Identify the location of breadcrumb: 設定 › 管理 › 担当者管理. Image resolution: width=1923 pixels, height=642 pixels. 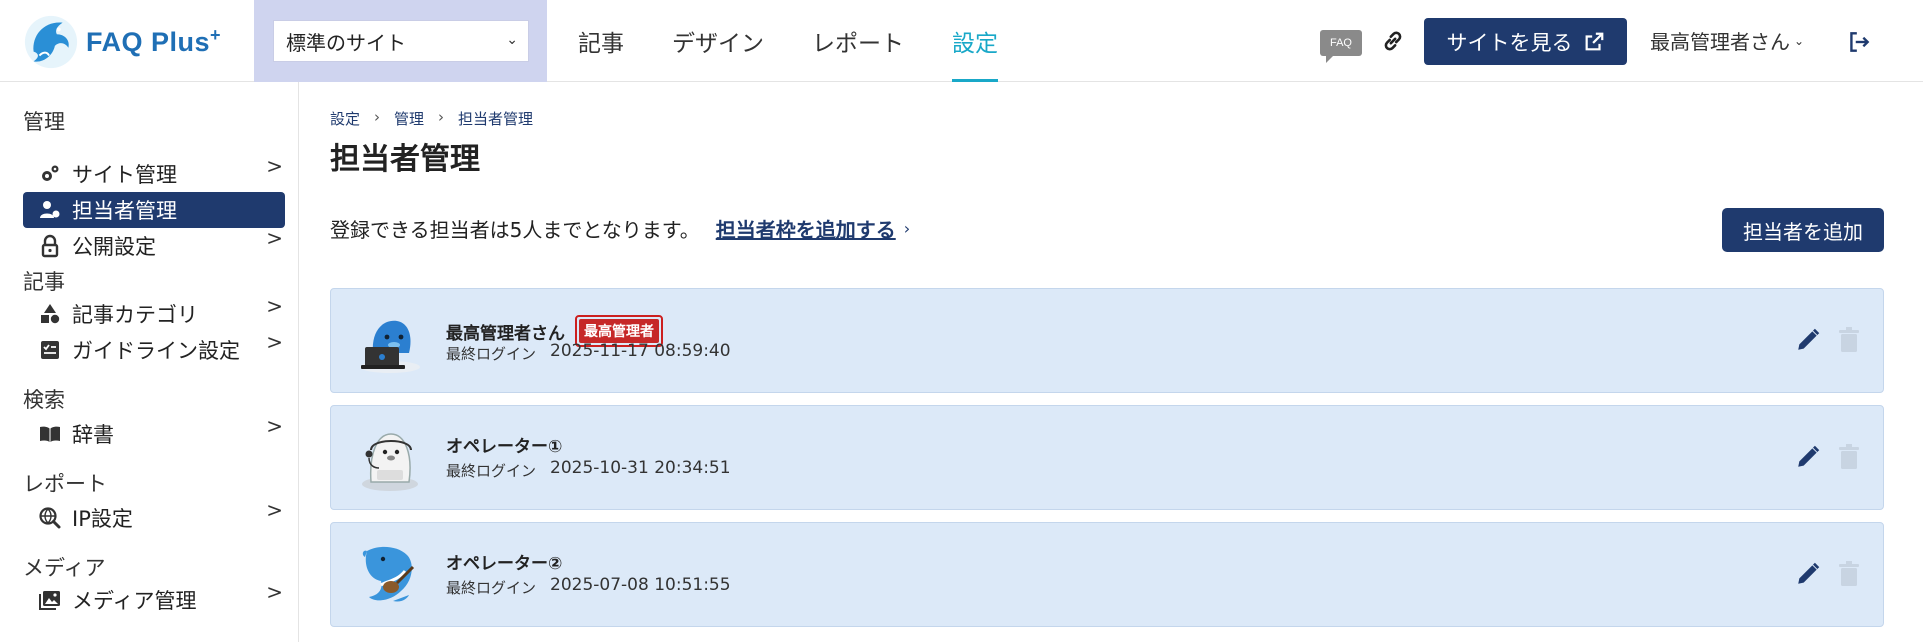
(431, 118).